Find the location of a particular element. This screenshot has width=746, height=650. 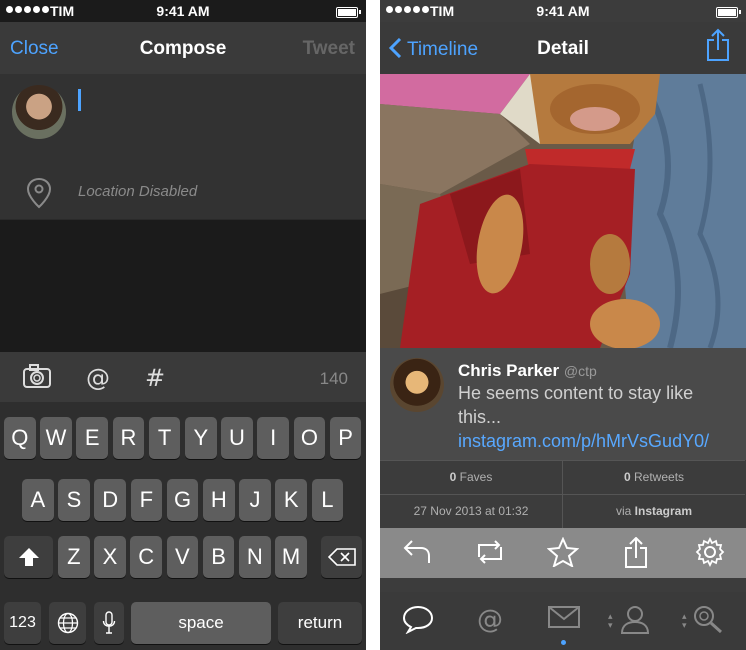

key-c: C is located at coordinates (146, 557).